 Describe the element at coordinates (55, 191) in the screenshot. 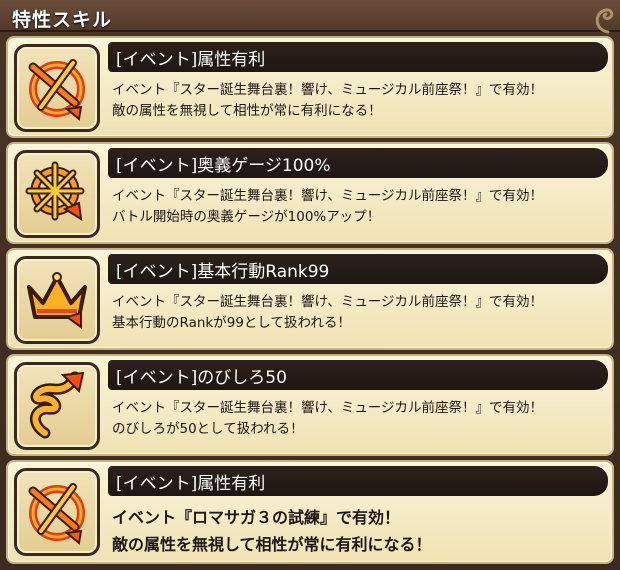

I see `gauge-star-arrow-icon` at that location.